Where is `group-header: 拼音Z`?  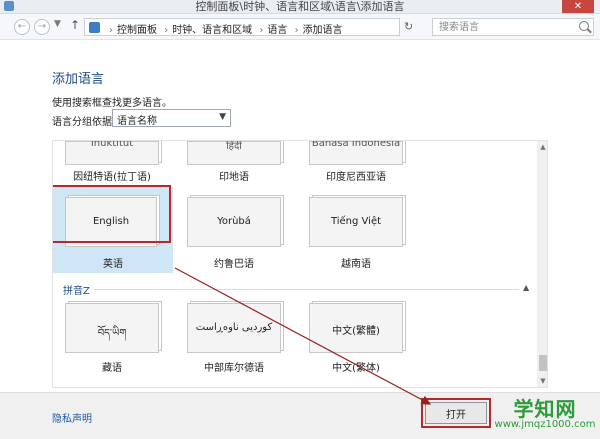
group-header: 拼音Z is located at coordinates (76, 291).